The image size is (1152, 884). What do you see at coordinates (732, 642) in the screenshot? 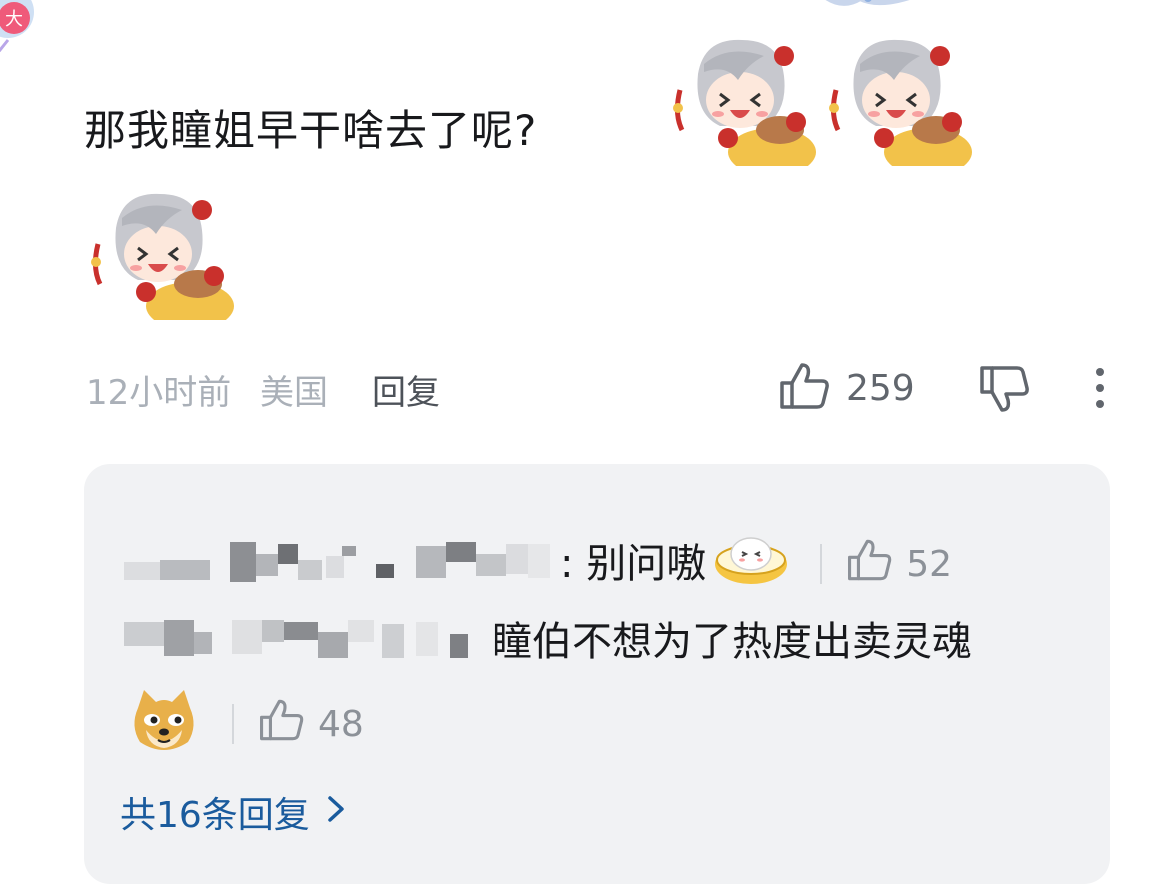
I see `reply-text: 瞳伯不想为了热度出卖灵魂` at bounding box center [732, 642].